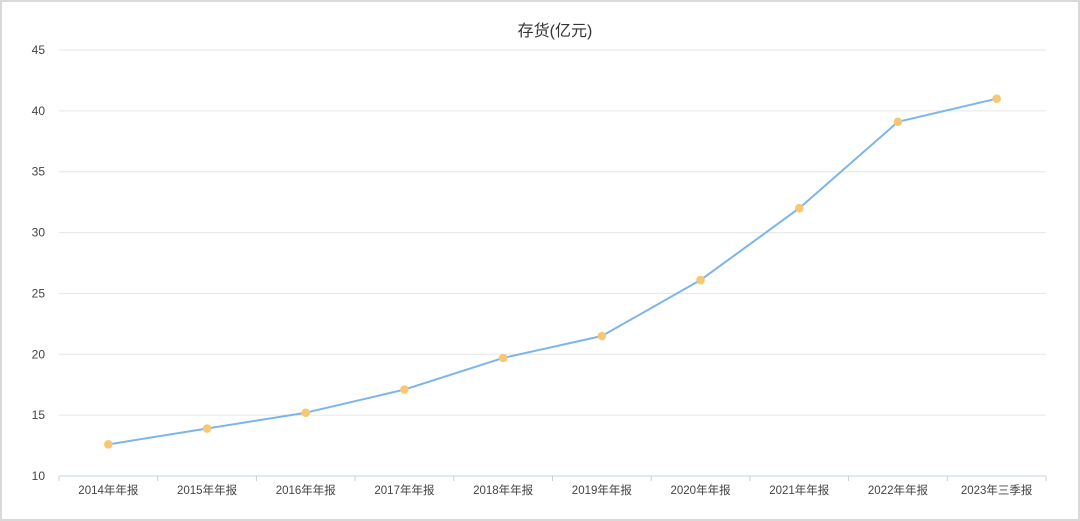 This screenshot has width=1080, height=521. What do you see at coordinates (898, 490) in the screenshot?
I see `x-tick-label: 2022年年报` at bounding box center [898, 490].